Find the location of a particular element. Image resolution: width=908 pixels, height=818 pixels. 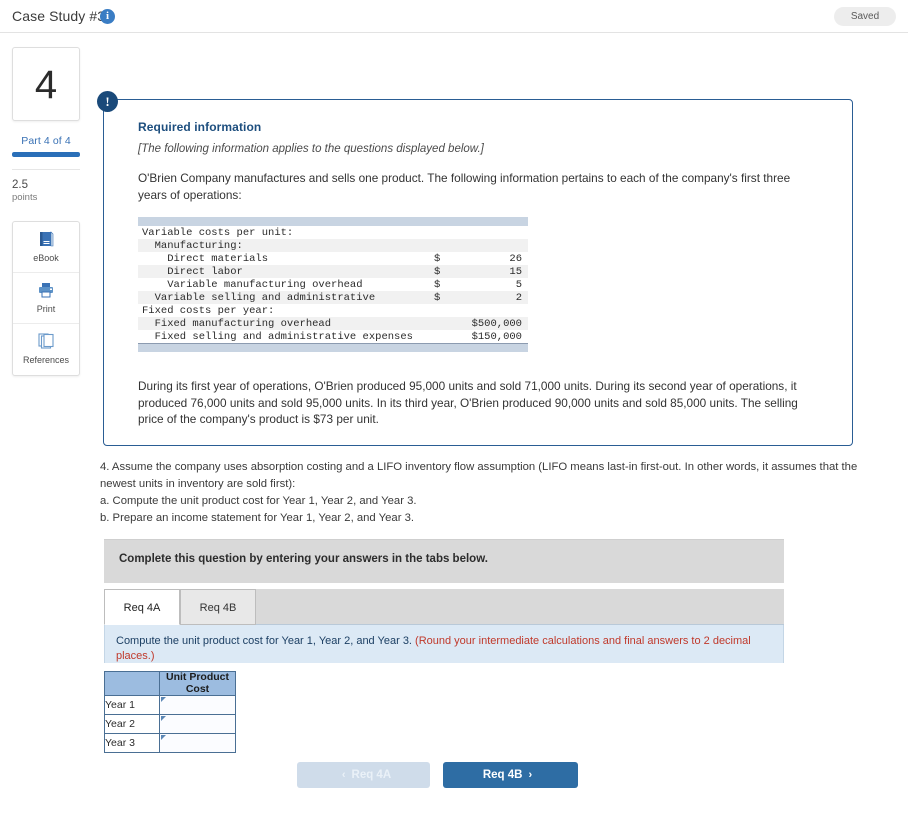

sidebar-item-ebook: eBook is located at coordinates (46, 247).